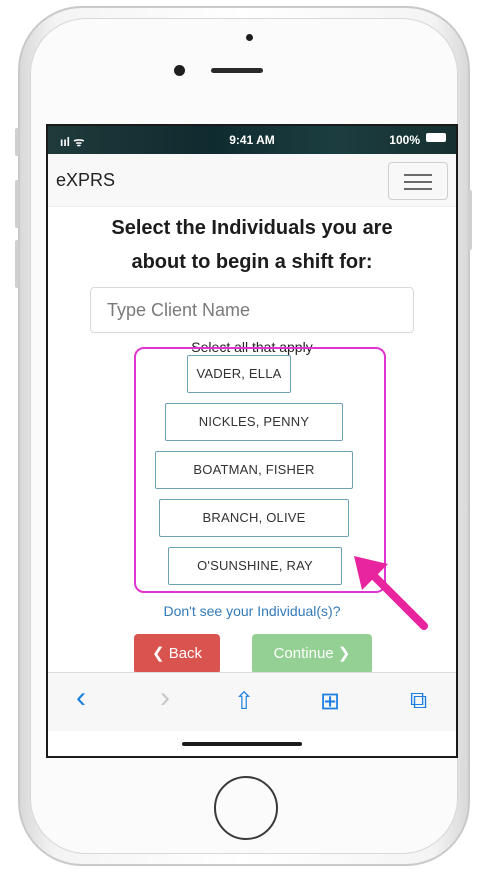 The width and height of the screenshot is (486, 873). What do you see at coordinates (237, 70) in the screenshot?
I see `earpiece-speaker` at bounding box center [237, 70].